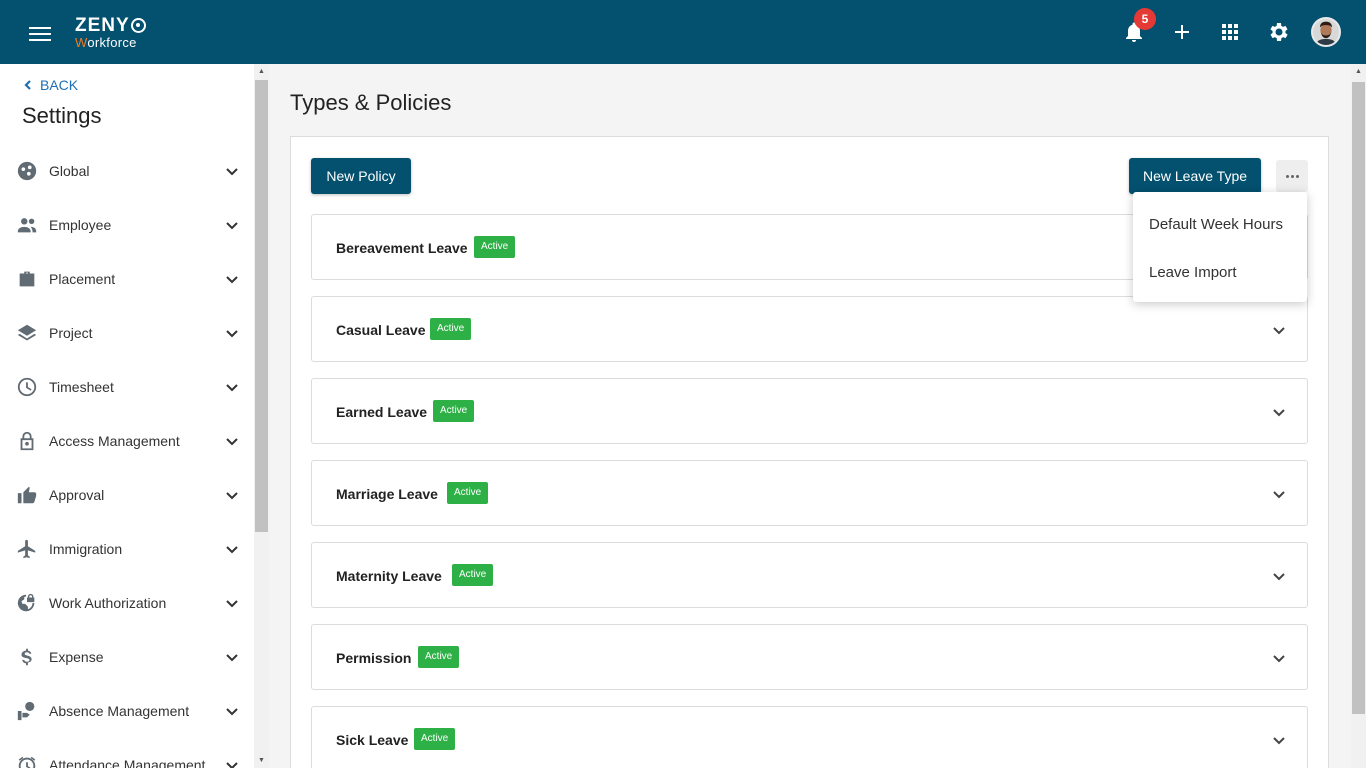 The height and width of the screenshot is (768, 1366). I want to click on leave-type-card: Casual Leave Active, so click(809, 329).